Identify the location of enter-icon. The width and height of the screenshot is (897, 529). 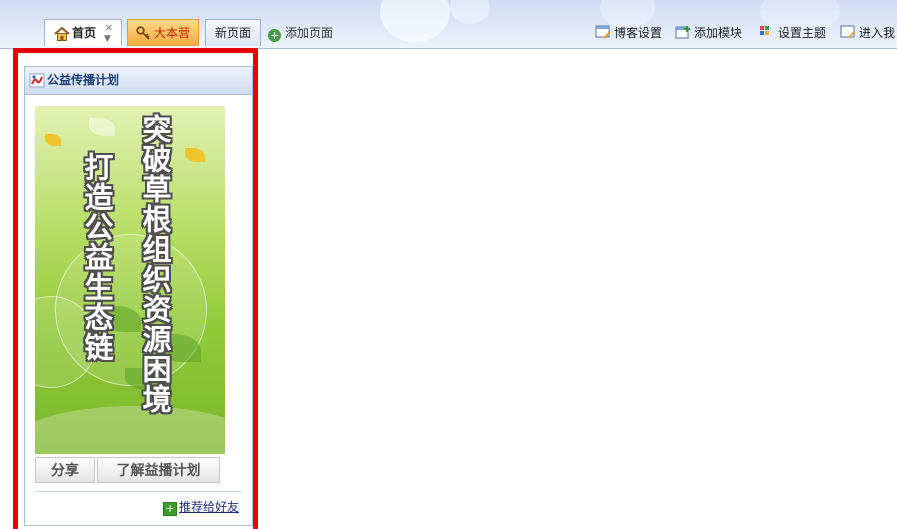
(848, 32).